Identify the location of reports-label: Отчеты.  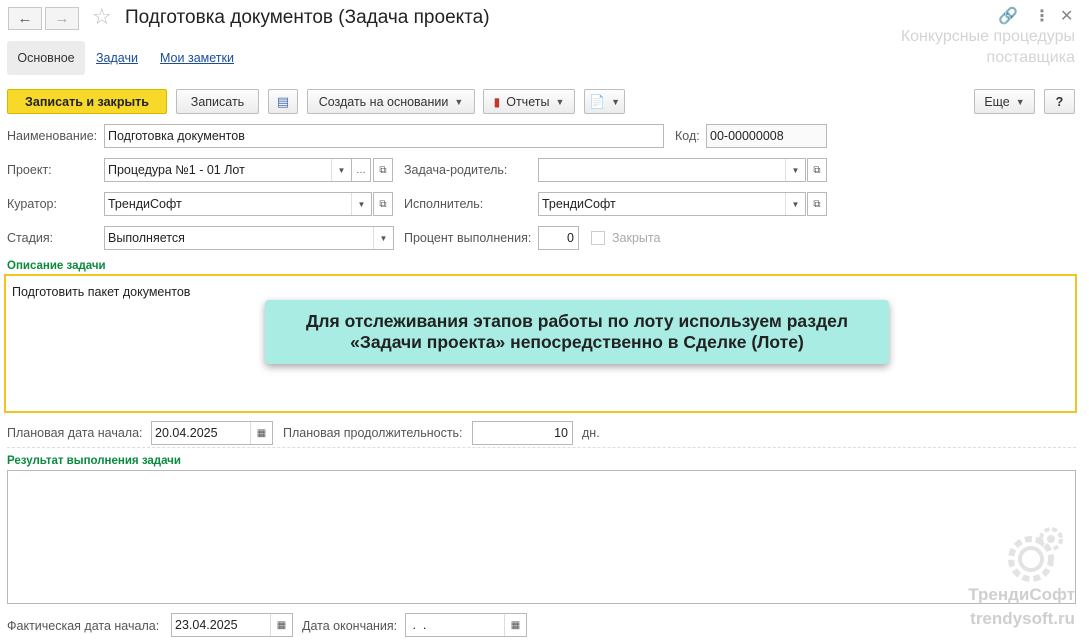
(528, 101).